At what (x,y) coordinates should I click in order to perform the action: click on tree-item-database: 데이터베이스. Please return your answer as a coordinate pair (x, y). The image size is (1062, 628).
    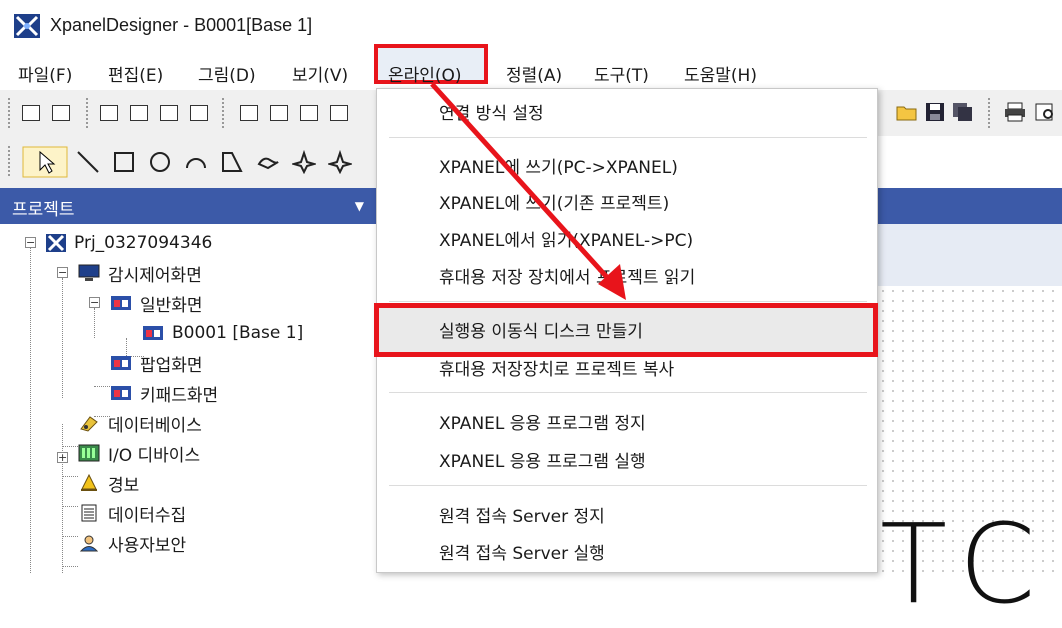
    Looking at the image, I should click on (140, 423).